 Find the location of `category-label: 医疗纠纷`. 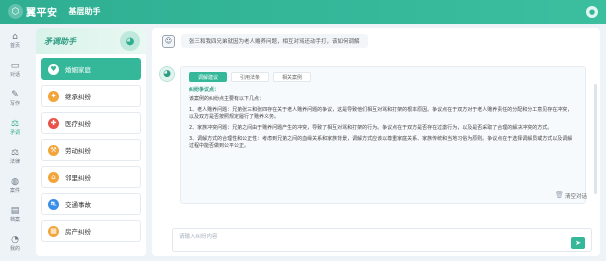

category-label: 医疗纠纷 is located at coordinates (78, 124).